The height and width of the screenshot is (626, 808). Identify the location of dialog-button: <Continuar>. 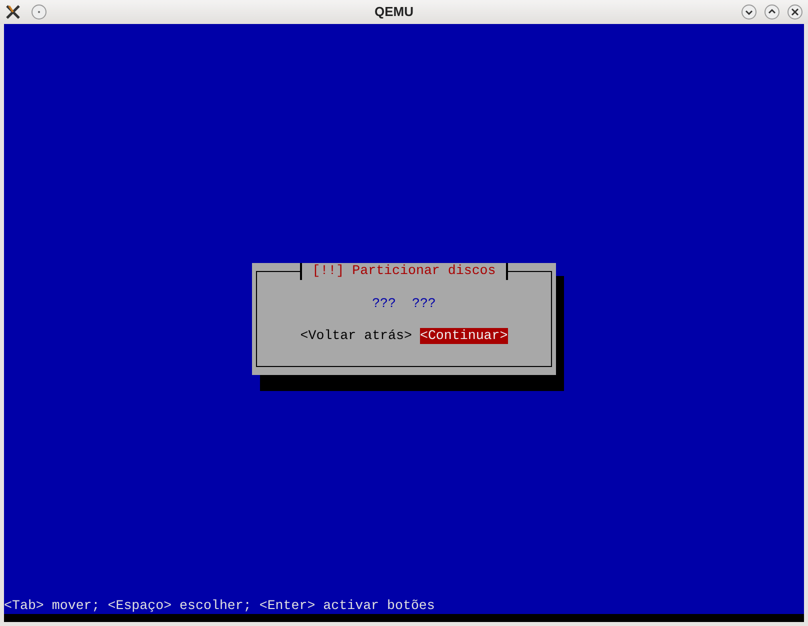
(464, 336).